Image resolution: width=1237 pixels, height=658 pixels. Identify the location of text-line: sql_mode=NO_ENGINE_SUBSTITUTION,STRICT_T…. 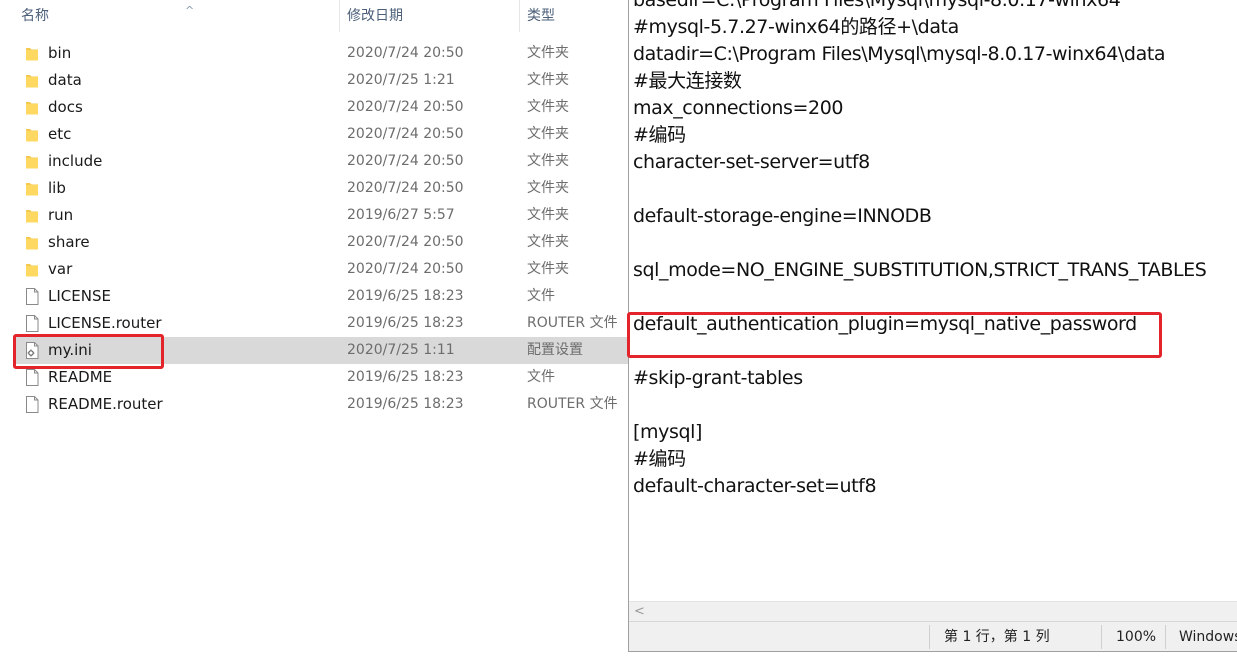
(920, 270).